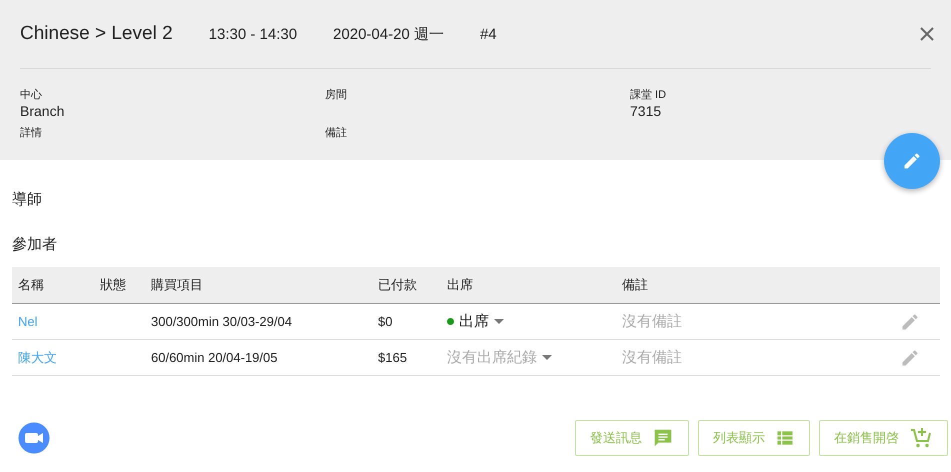 This screenshot has height=472, width=951. I want to click on field-label: 備註, so click(336, 133).